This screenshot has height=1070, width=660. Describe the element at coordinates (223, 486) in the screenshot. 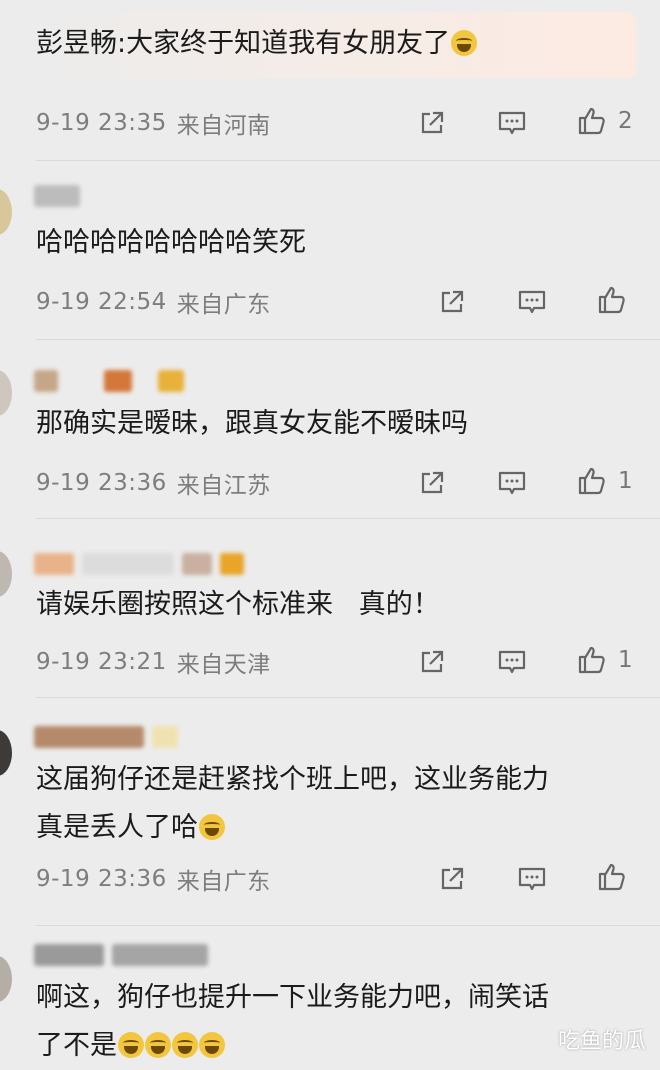

I see `comment-location: 来自江苏` at that location.